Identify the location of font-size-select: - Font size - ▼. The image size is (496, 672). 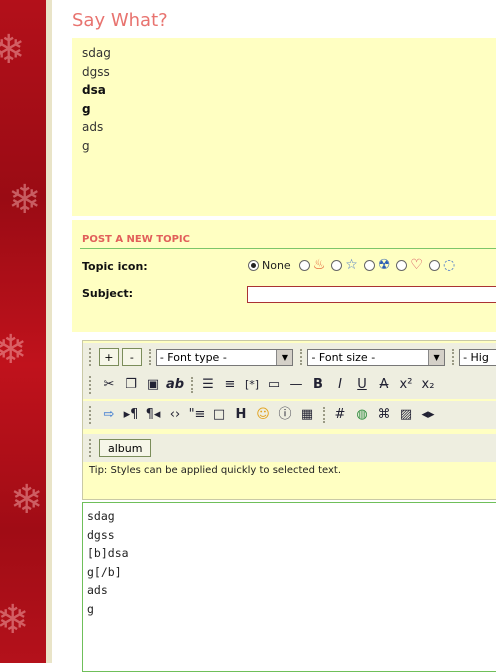
(376, 357).